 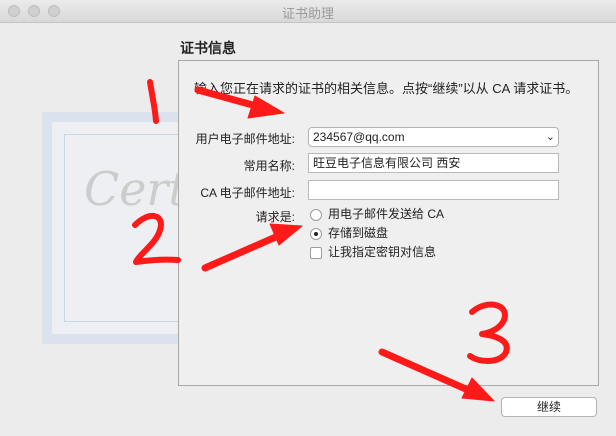 What do you see at coordinates (478, 389) in the screenshot?
I see `annotation-arrow-3-head` at bounding box center [478, 389].